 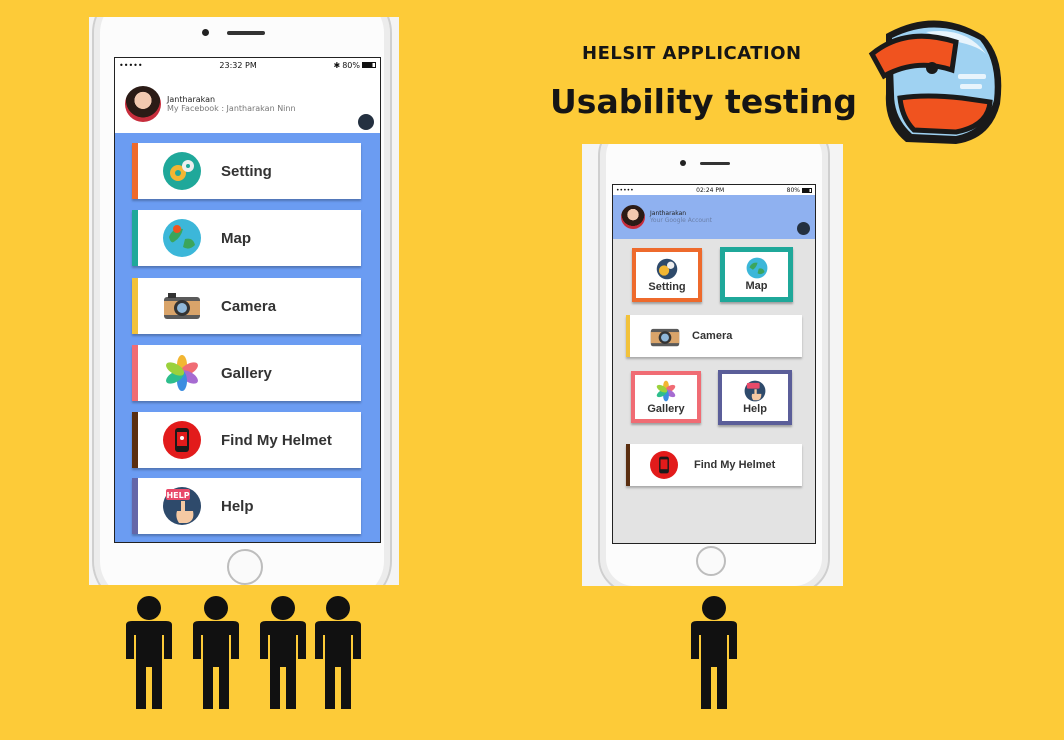 I want to click on menu-item-find-my-helmet: Find My Helmet, so click(x=246, y=440).